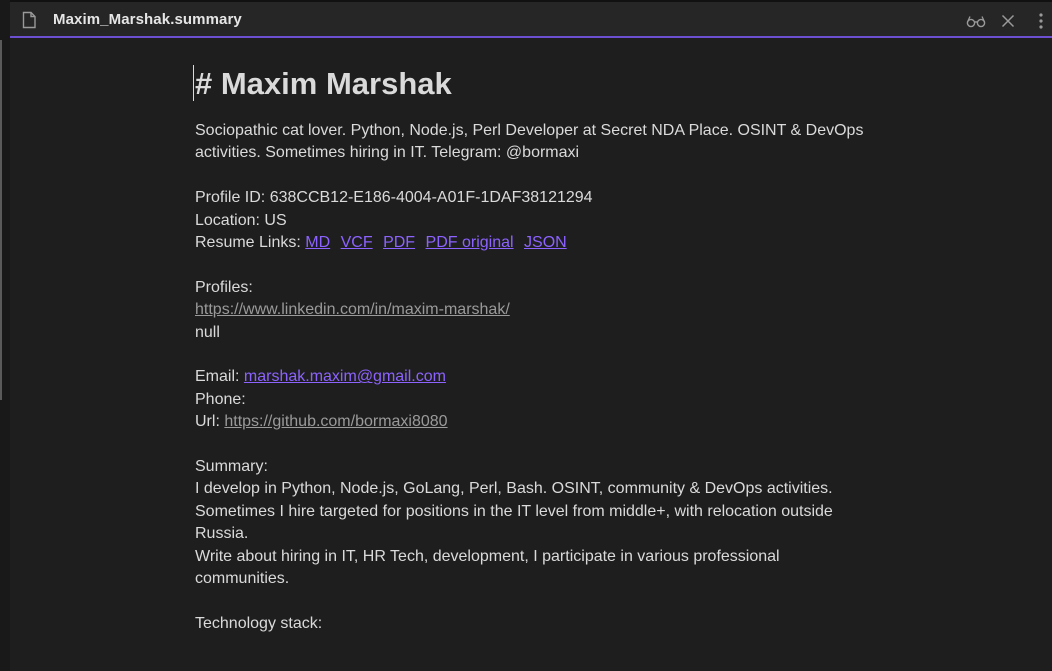  Describe the element at coordinates (248, 243) in the screenshot. I see `resume-links-label: Resume Links:` at that location.